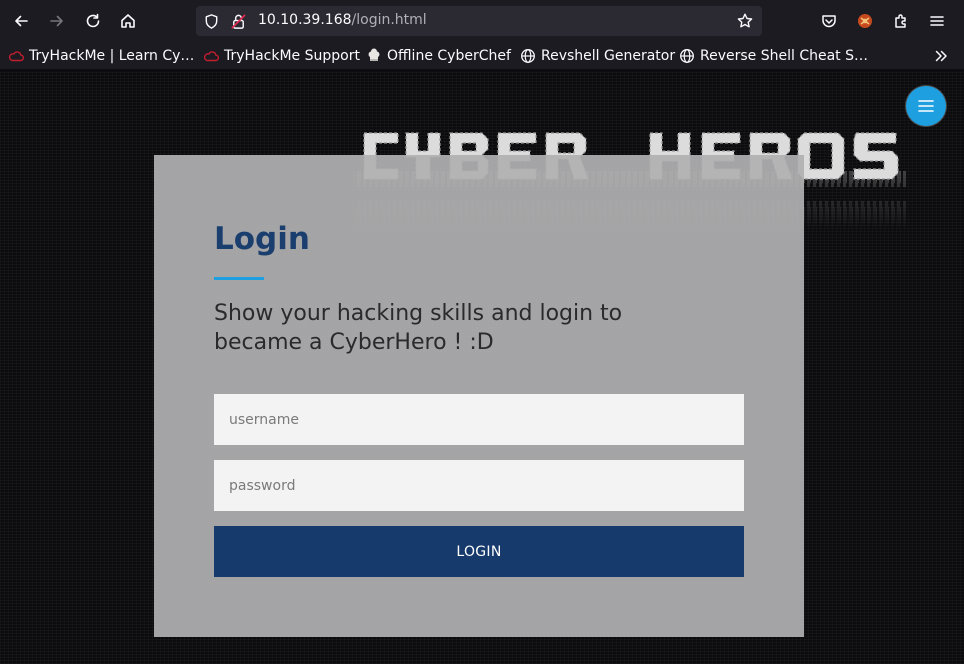 This screenshot has width=964, height=664. Describe the element at coordinates (211, 21) in the screenshot. I see `shield-icon` at that location.